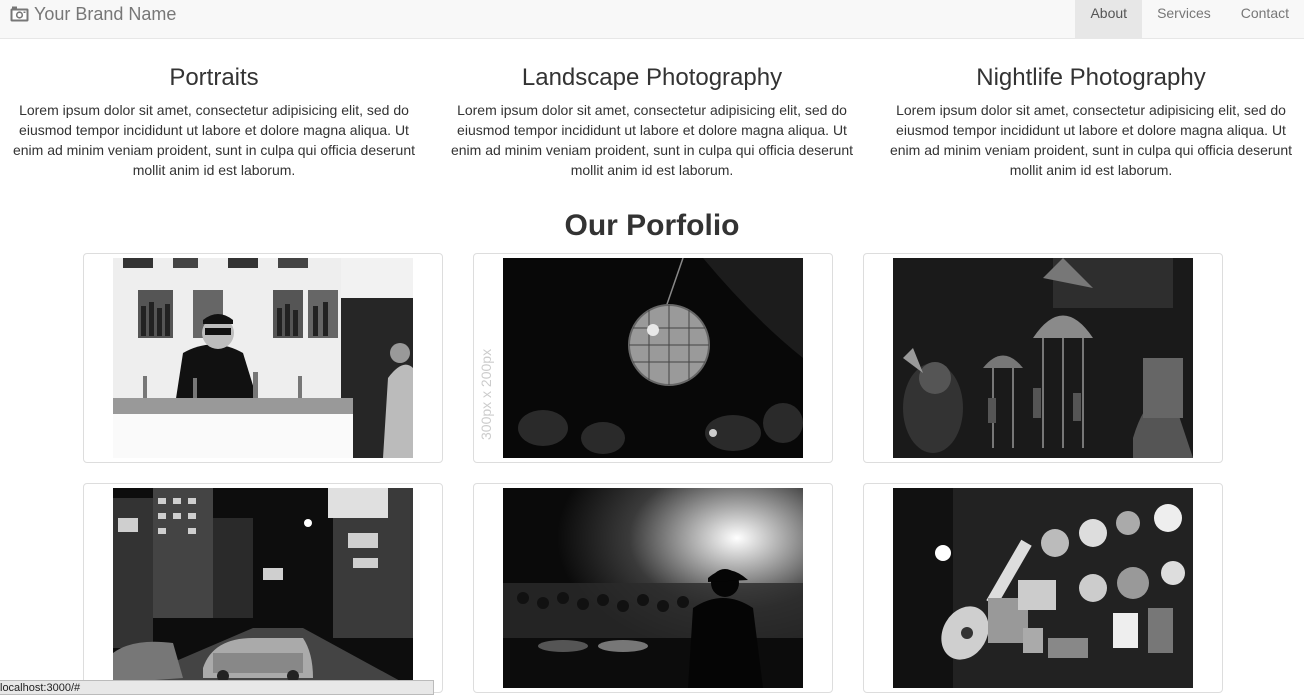  I want to click on portfolio-thumbnail: 300px x 200px, so click(653, 358).